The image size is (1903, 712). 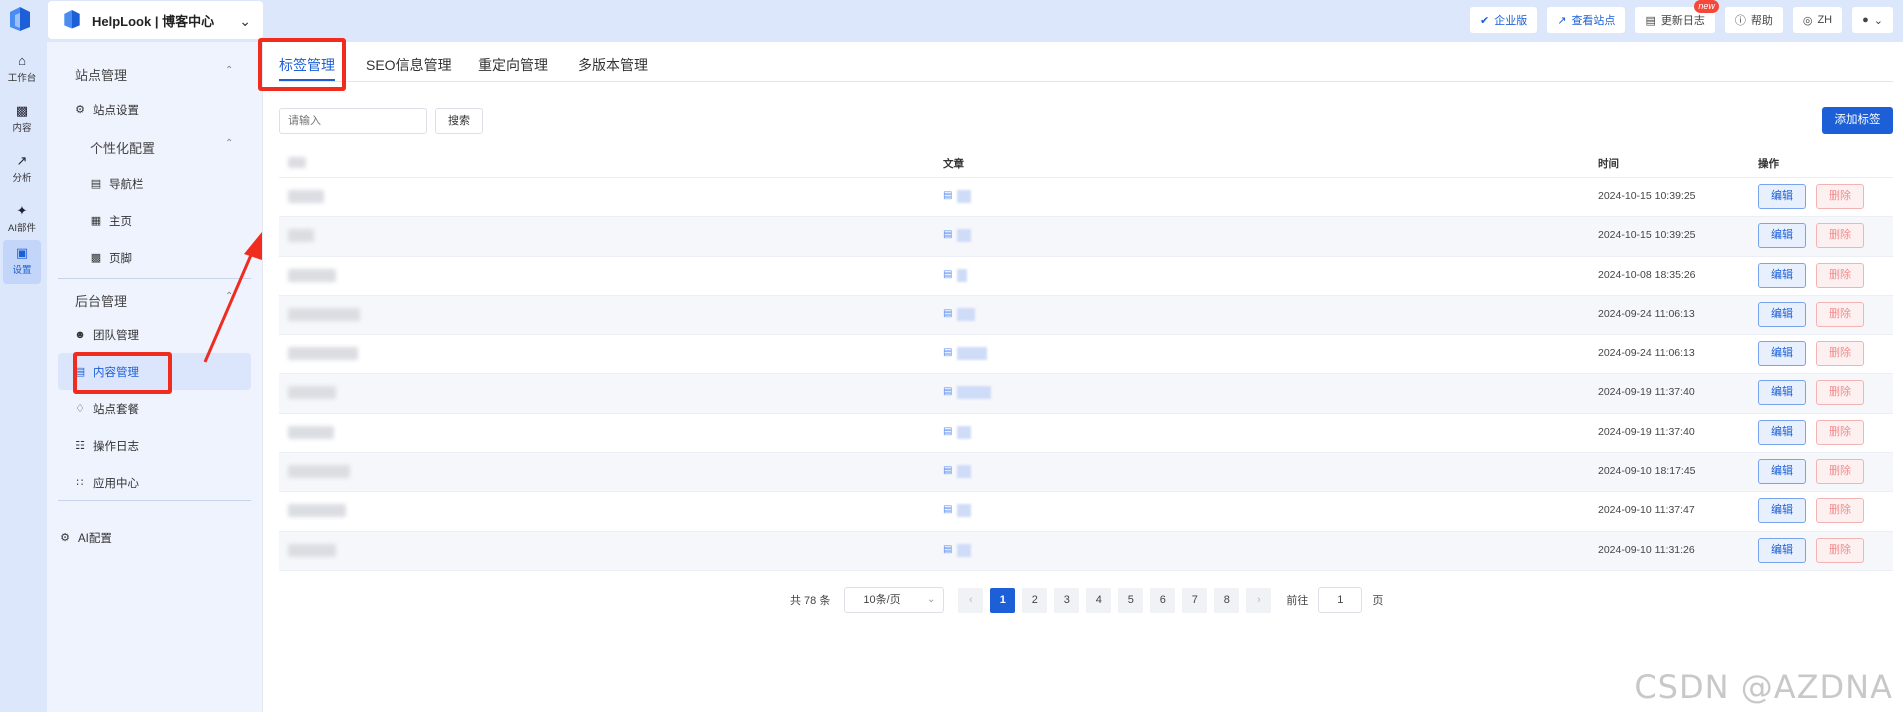 What do you see at coordinates (1608, 164) in the screenshot?
I see `column-header-time: 时间` at bounding box center [1608, 164].